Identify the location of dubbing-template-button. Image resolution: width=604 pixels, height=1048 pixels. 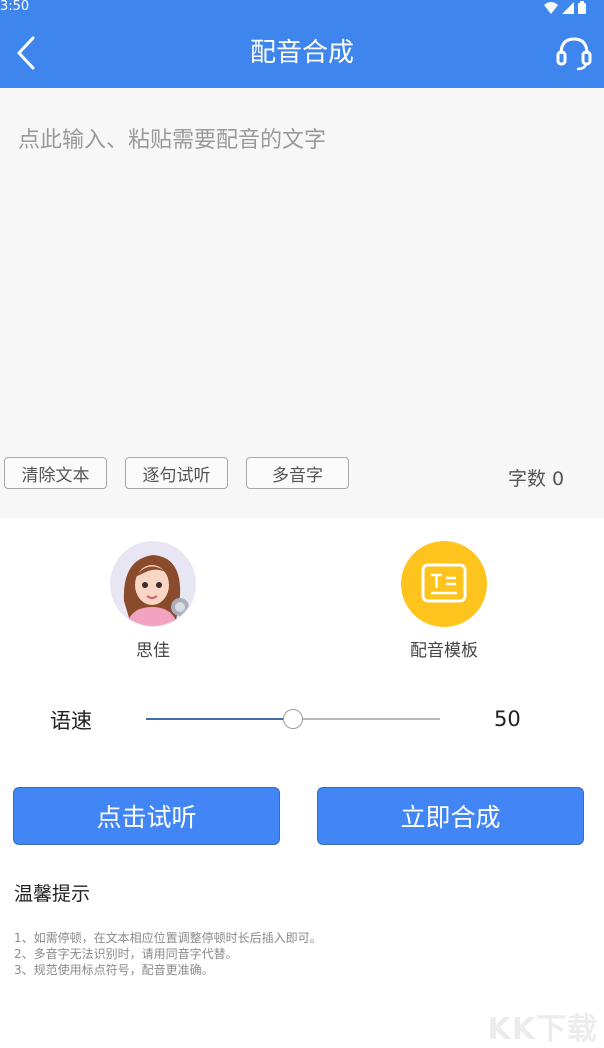
(444, 584).